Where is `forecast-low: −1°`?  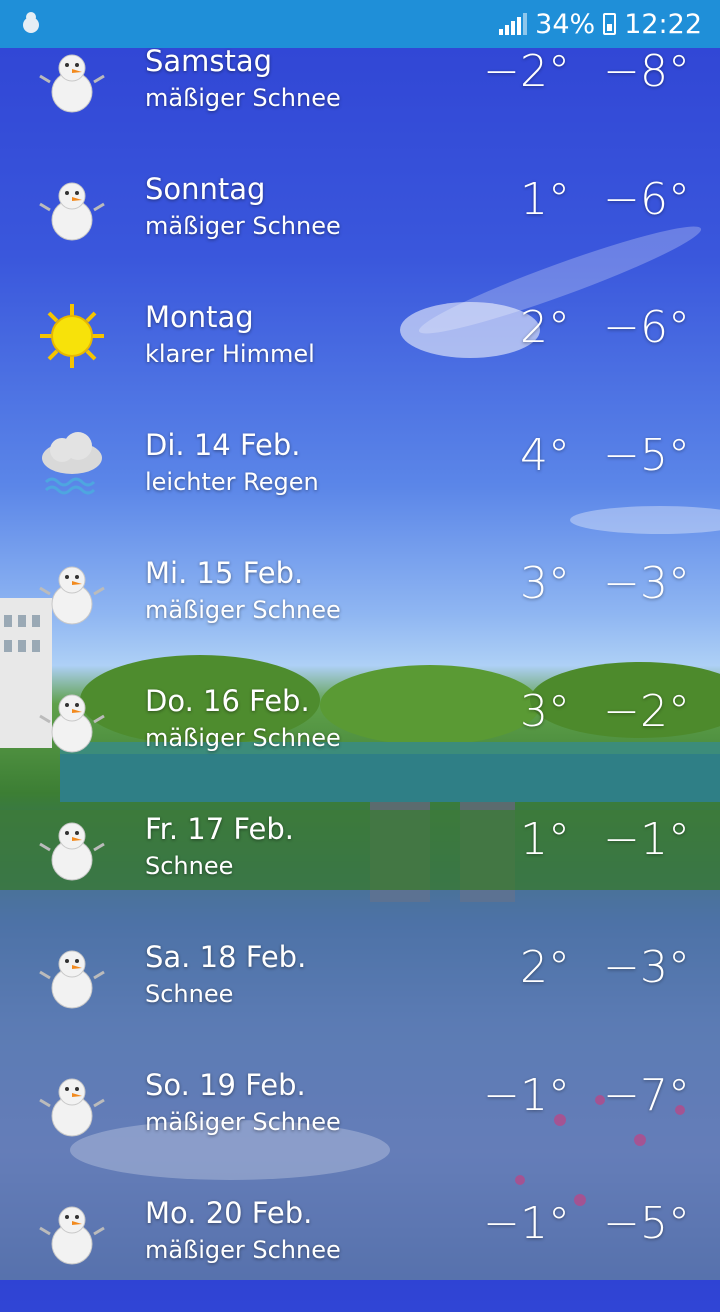 forecast-low: −1° is located at coordinates (646, 839).